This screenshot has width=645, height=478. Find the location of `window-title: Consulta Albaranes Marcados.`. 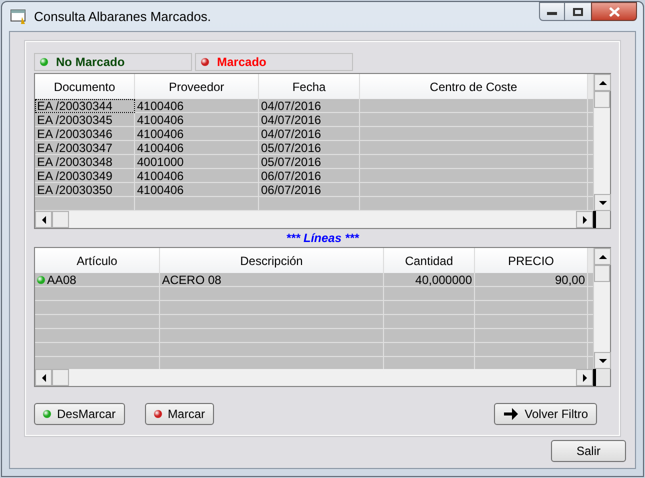

window-title: Consulta Albaranes Marcados. is located at coordinates (123, 17).